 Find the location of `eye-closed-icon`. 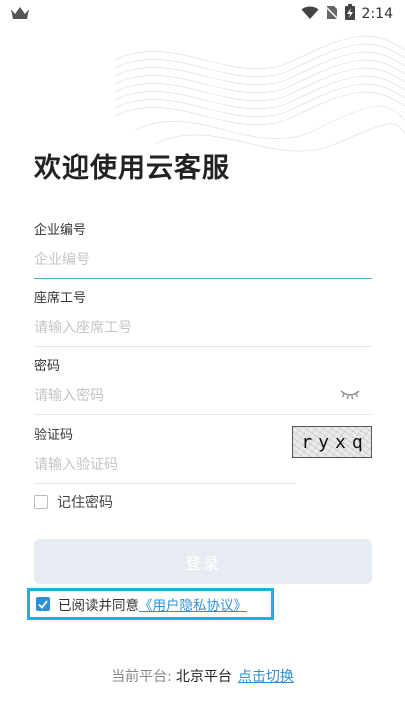

eye-closed-icon is located at coordinates (350, 394).